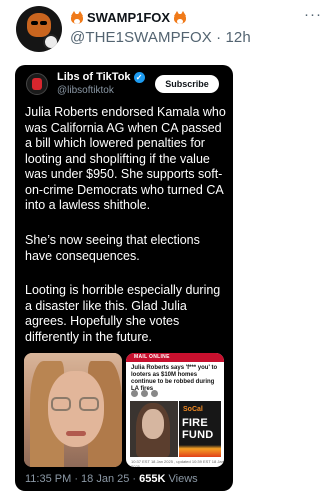  I want to click on embed-views-count: 655K, so click(152, 479).